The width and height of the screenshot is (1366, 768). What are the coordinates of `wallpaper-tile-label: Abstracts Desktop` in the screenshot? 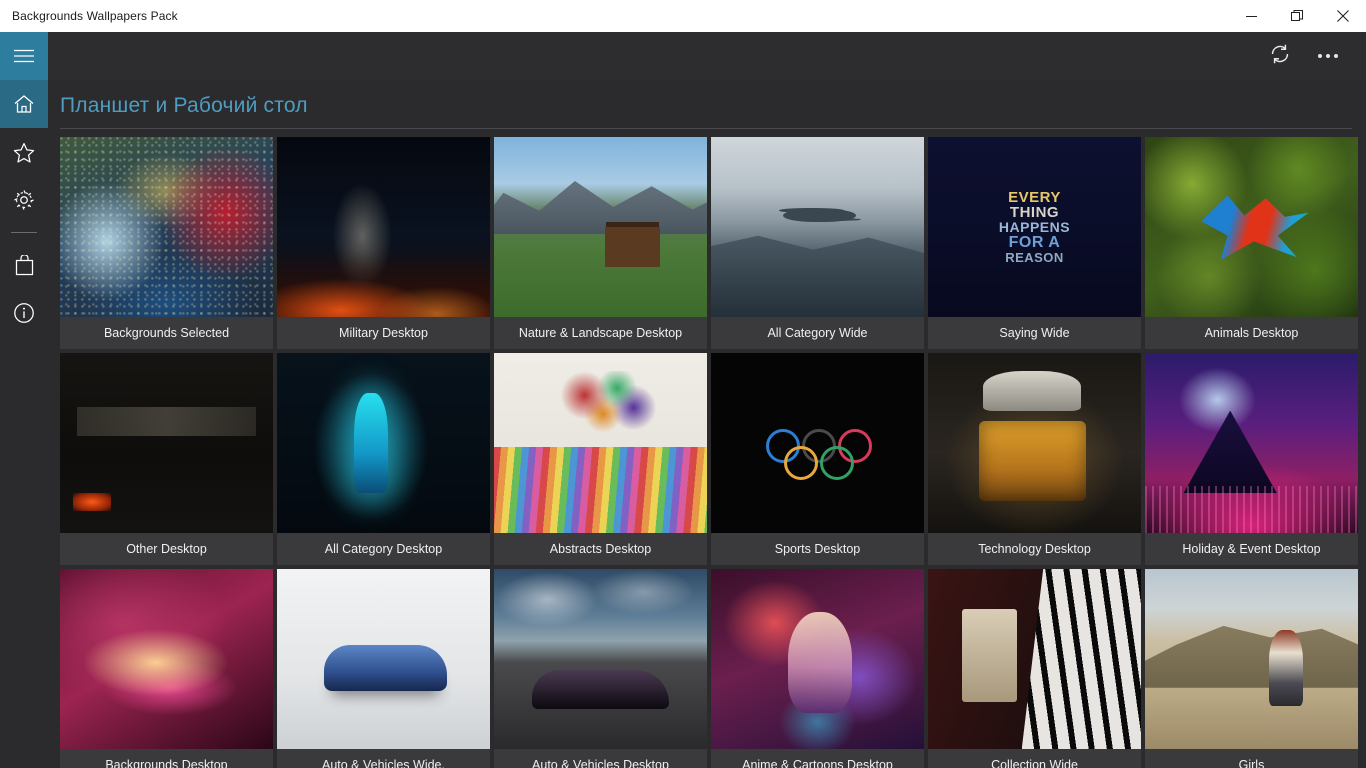 It's located at (600, 549).